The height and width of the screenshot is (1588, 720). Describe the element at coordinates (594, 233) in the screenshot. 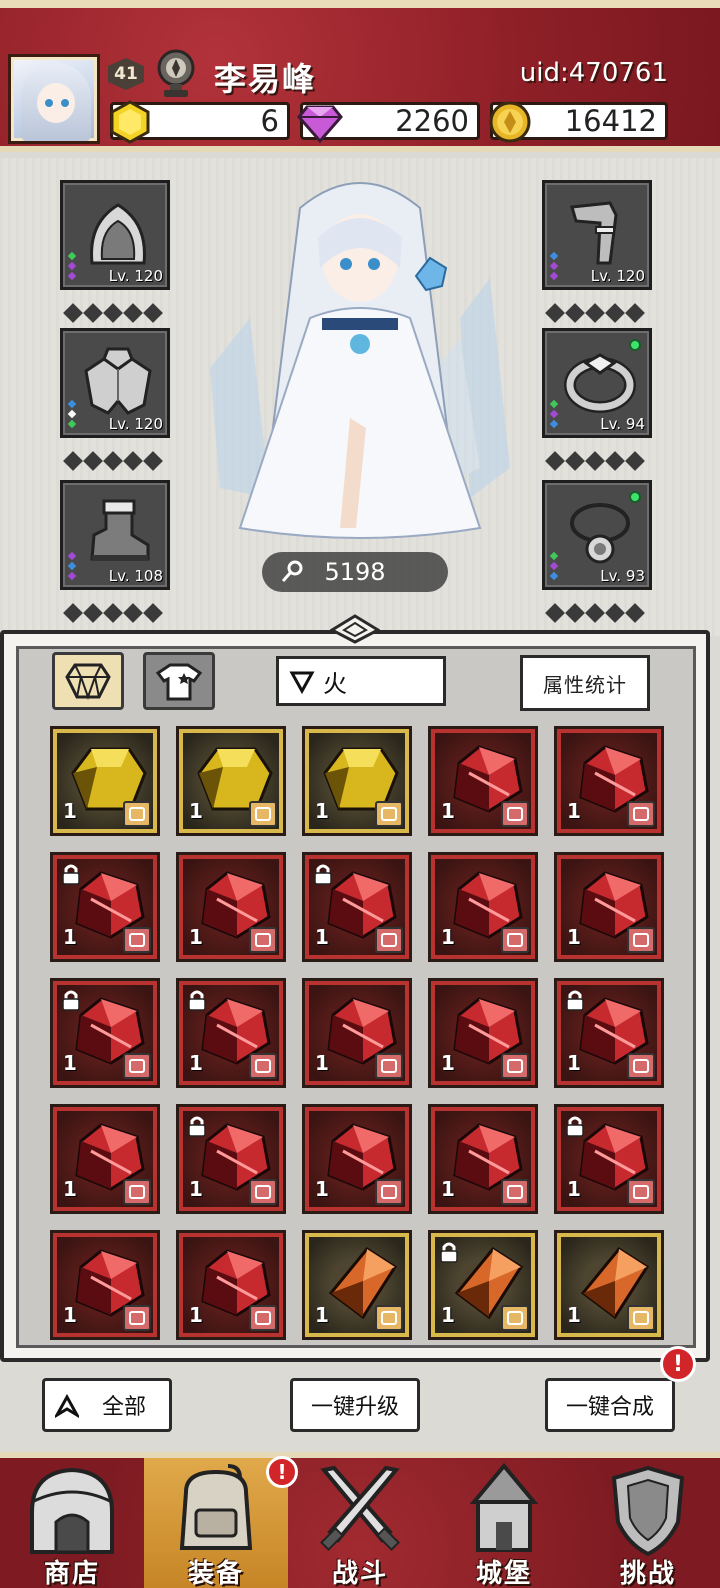

I see `pipe-icon` at that location.